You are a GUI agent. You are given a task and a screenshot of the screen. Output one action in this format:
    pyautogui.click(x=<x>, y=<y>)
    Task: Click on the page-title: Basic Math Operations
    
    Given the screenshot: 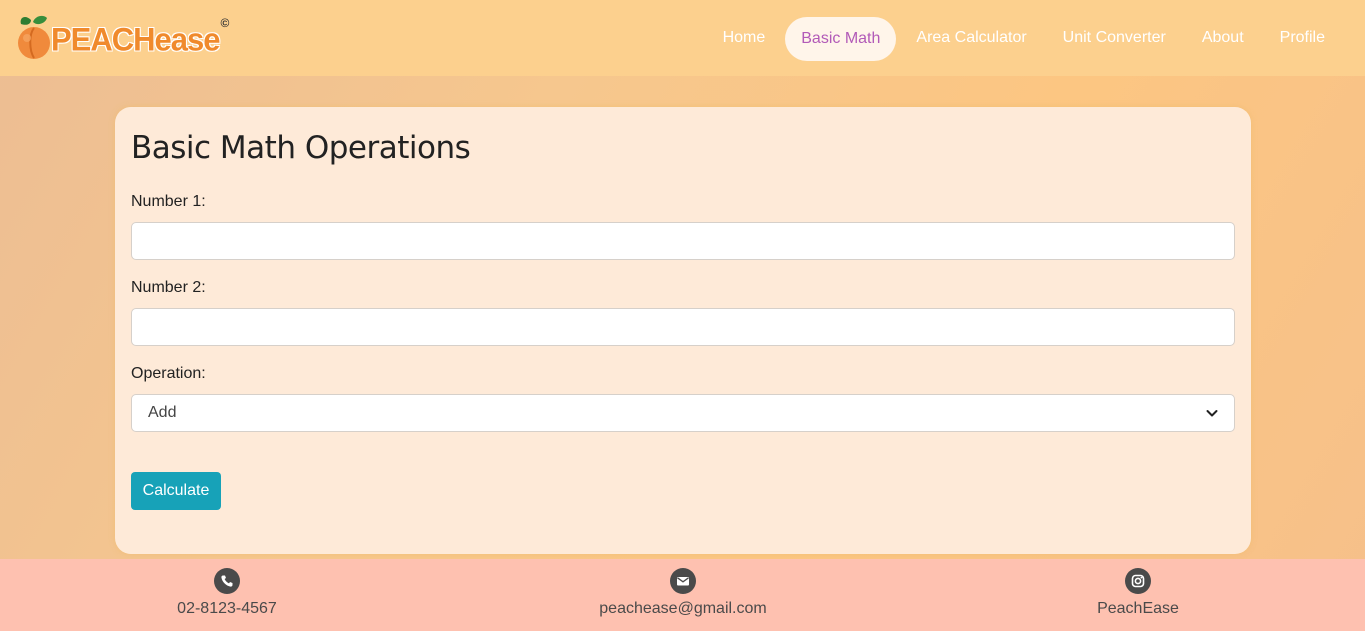 What is the action you would take?
    pyautogui.click(x=301, y=148)
    